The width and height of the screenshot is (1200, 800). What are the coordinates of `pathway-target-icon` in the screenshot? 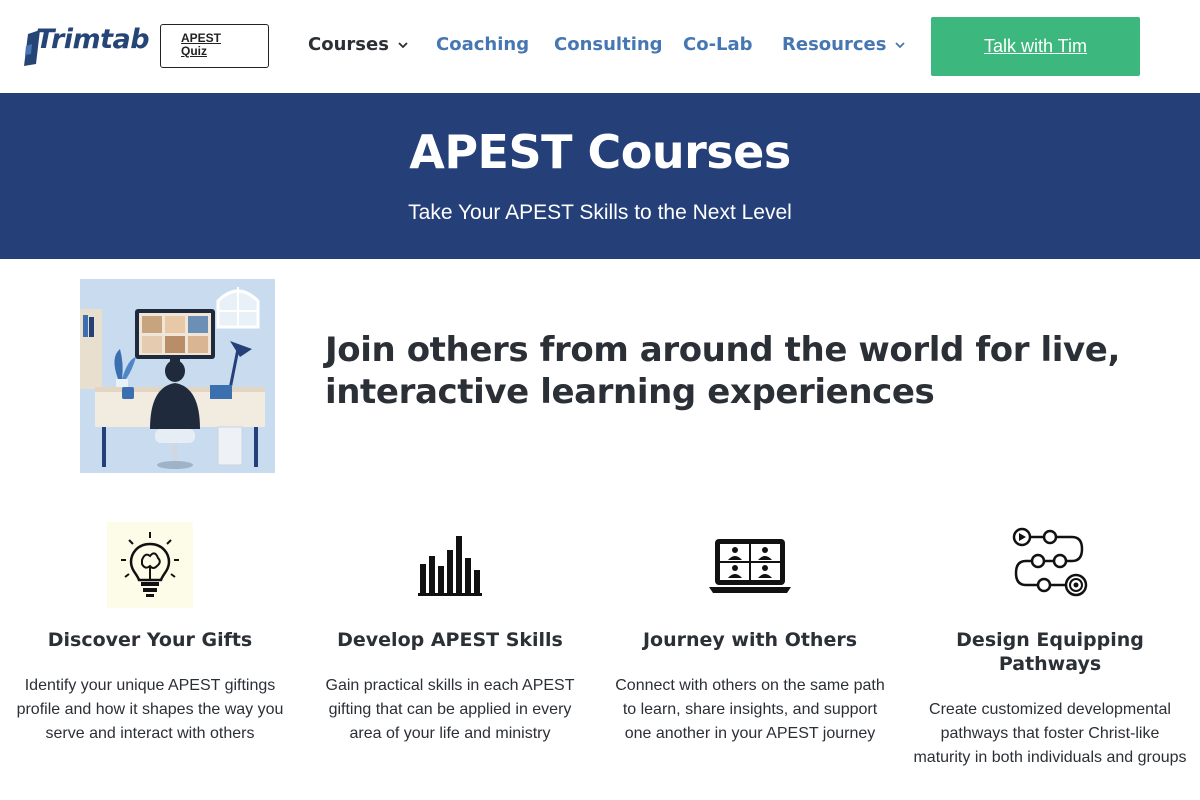 It's located at (1050, 562).